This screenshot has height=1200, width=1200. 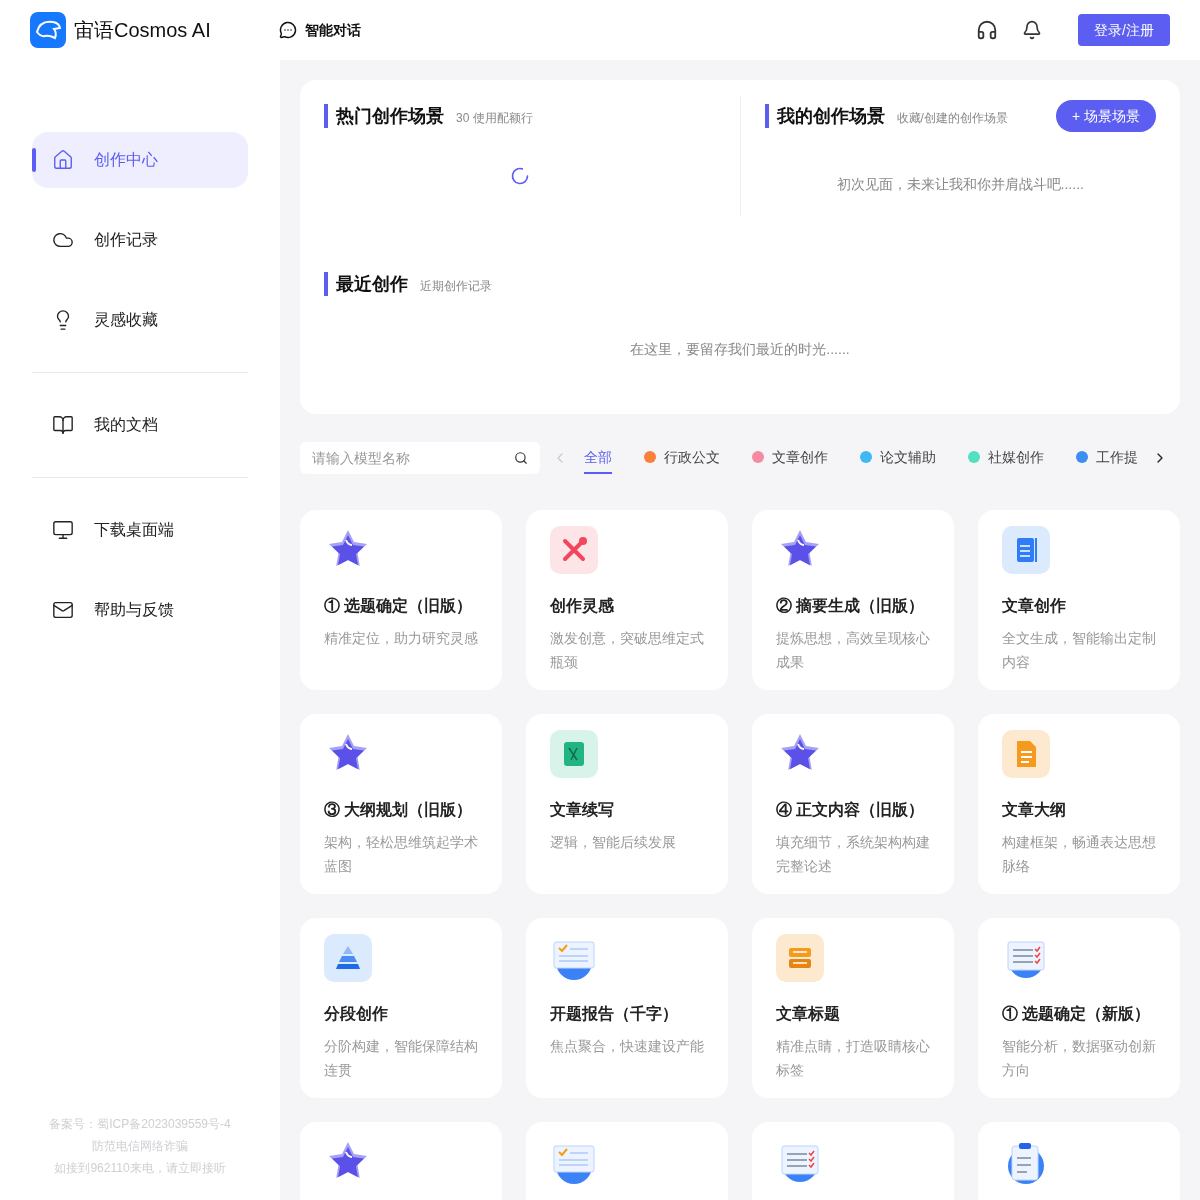 I want to click on scene-card: ① 选题确定（新版） 智能分析，数据驱动创新方向, so click(x=1079, y=1008).